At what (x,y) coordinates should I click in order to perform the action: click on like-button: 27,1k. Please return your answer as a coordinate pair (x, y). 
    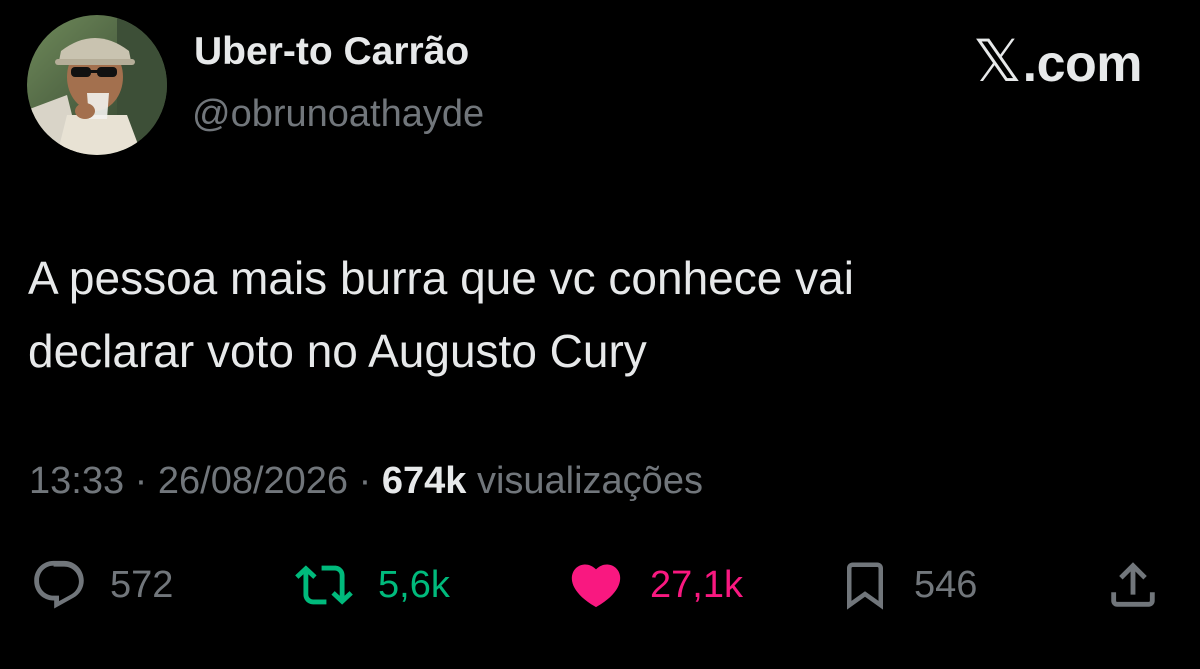
    Looking at the image, I should click on (653, 585).